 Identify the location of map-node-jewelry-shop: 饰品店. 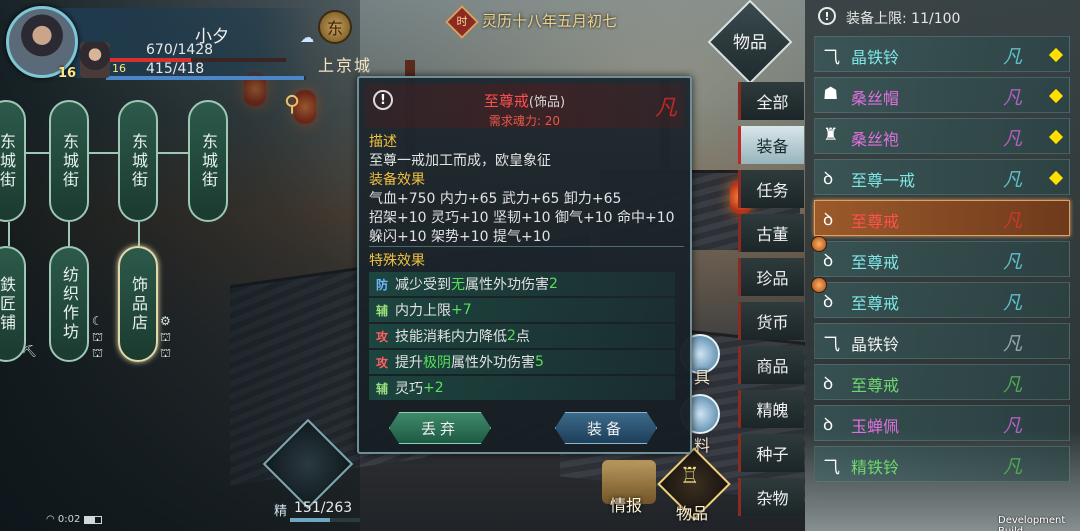
(138, 304).